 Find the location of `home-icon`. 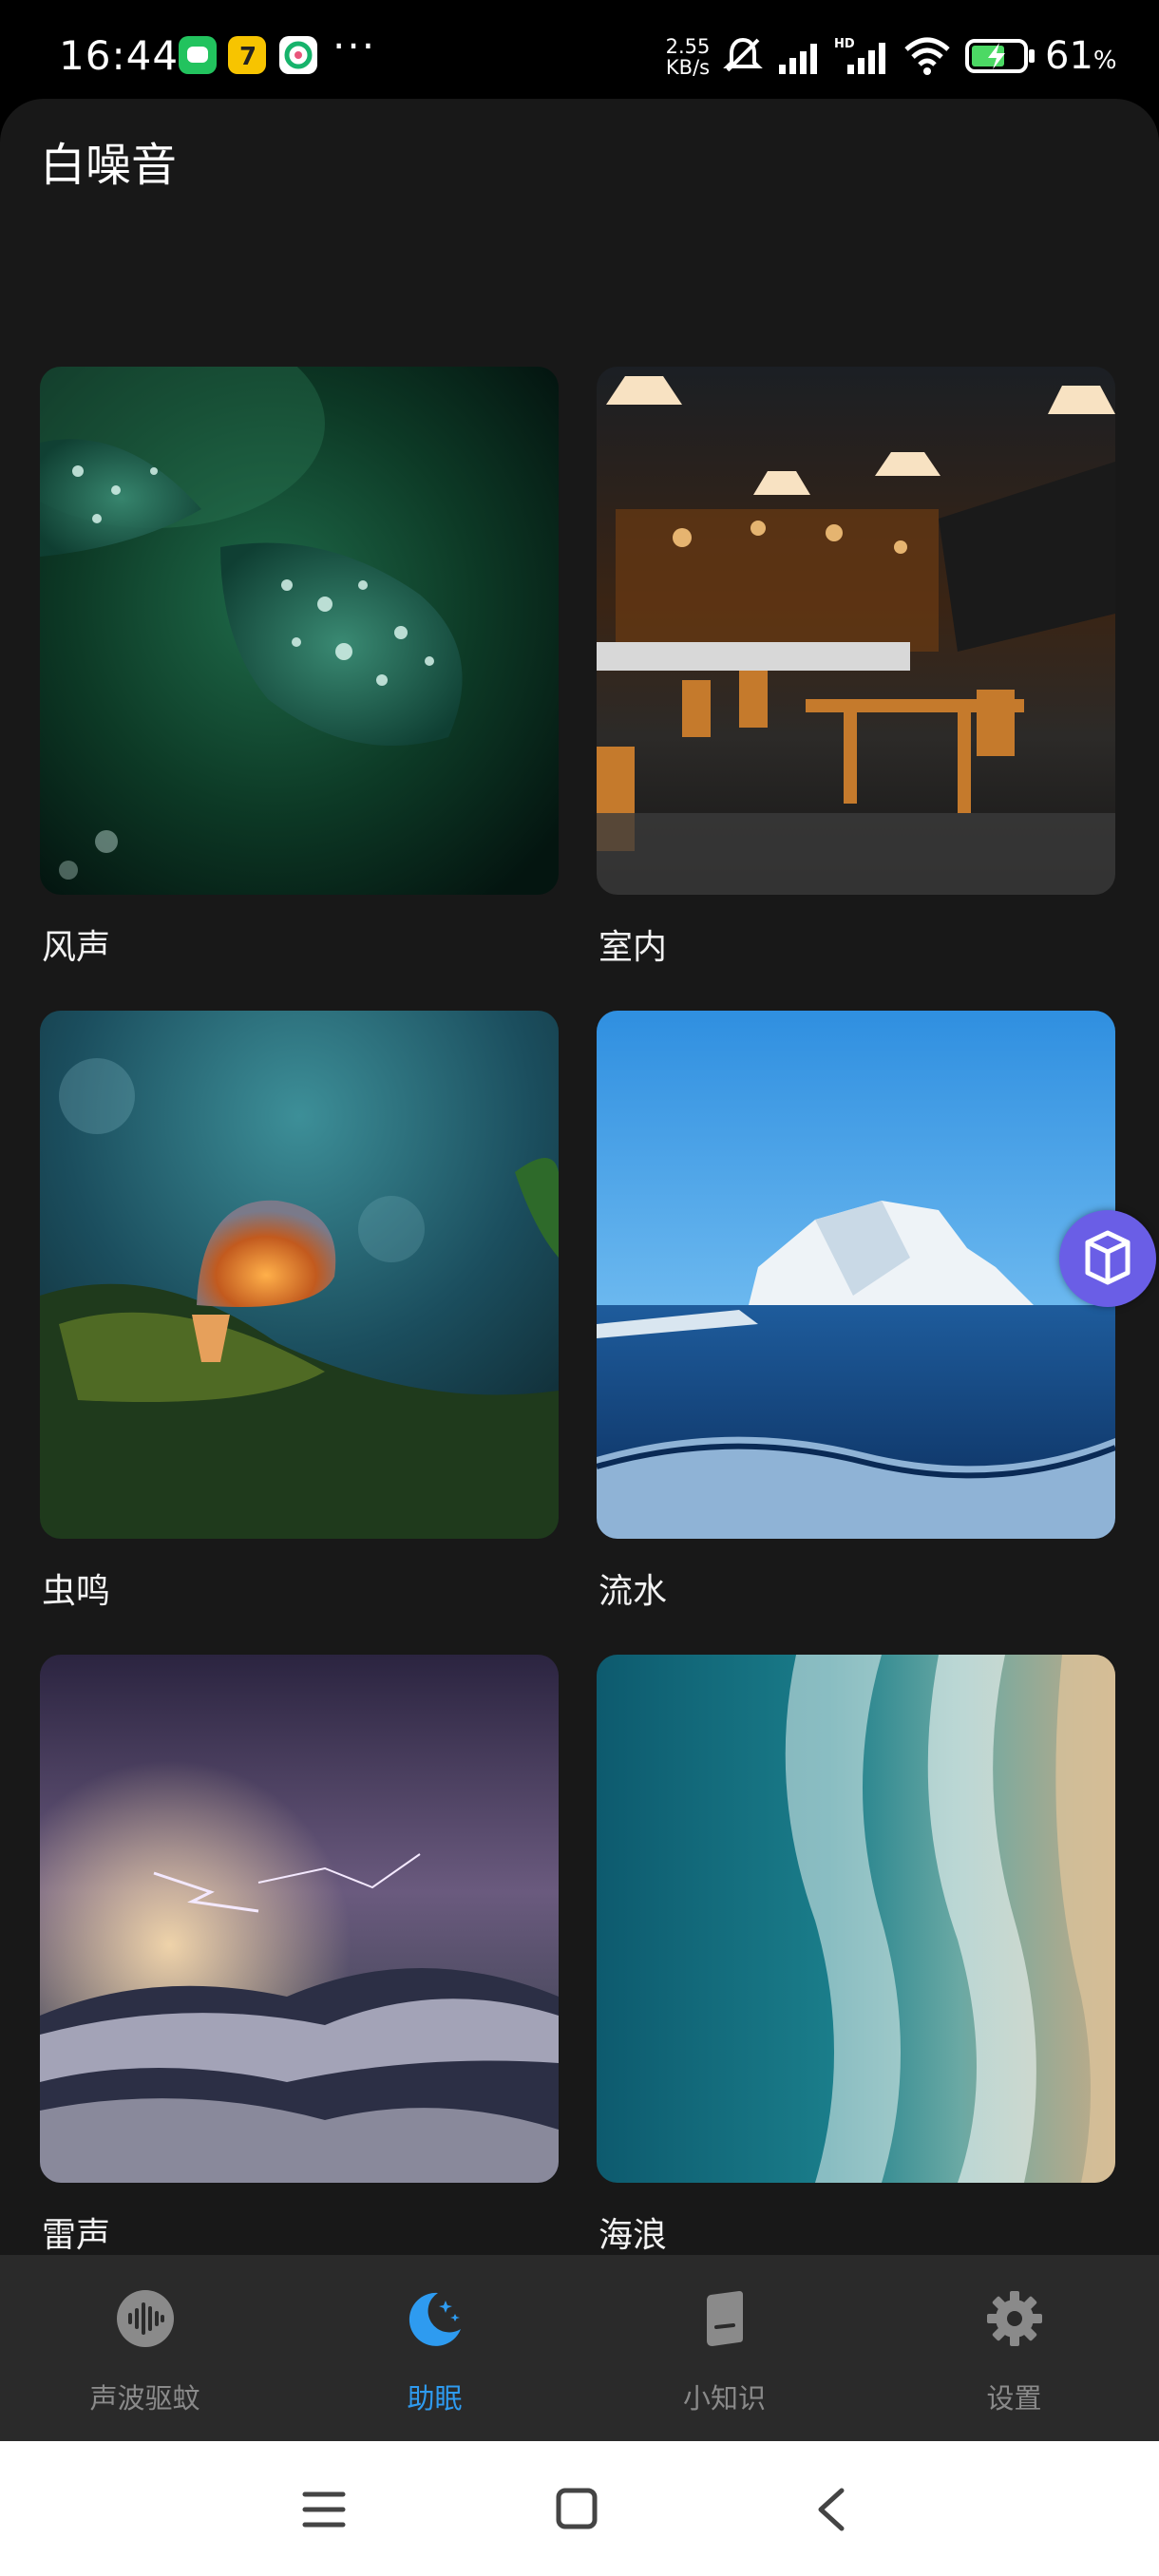

home-icon is located at coordinates (576, 2508).